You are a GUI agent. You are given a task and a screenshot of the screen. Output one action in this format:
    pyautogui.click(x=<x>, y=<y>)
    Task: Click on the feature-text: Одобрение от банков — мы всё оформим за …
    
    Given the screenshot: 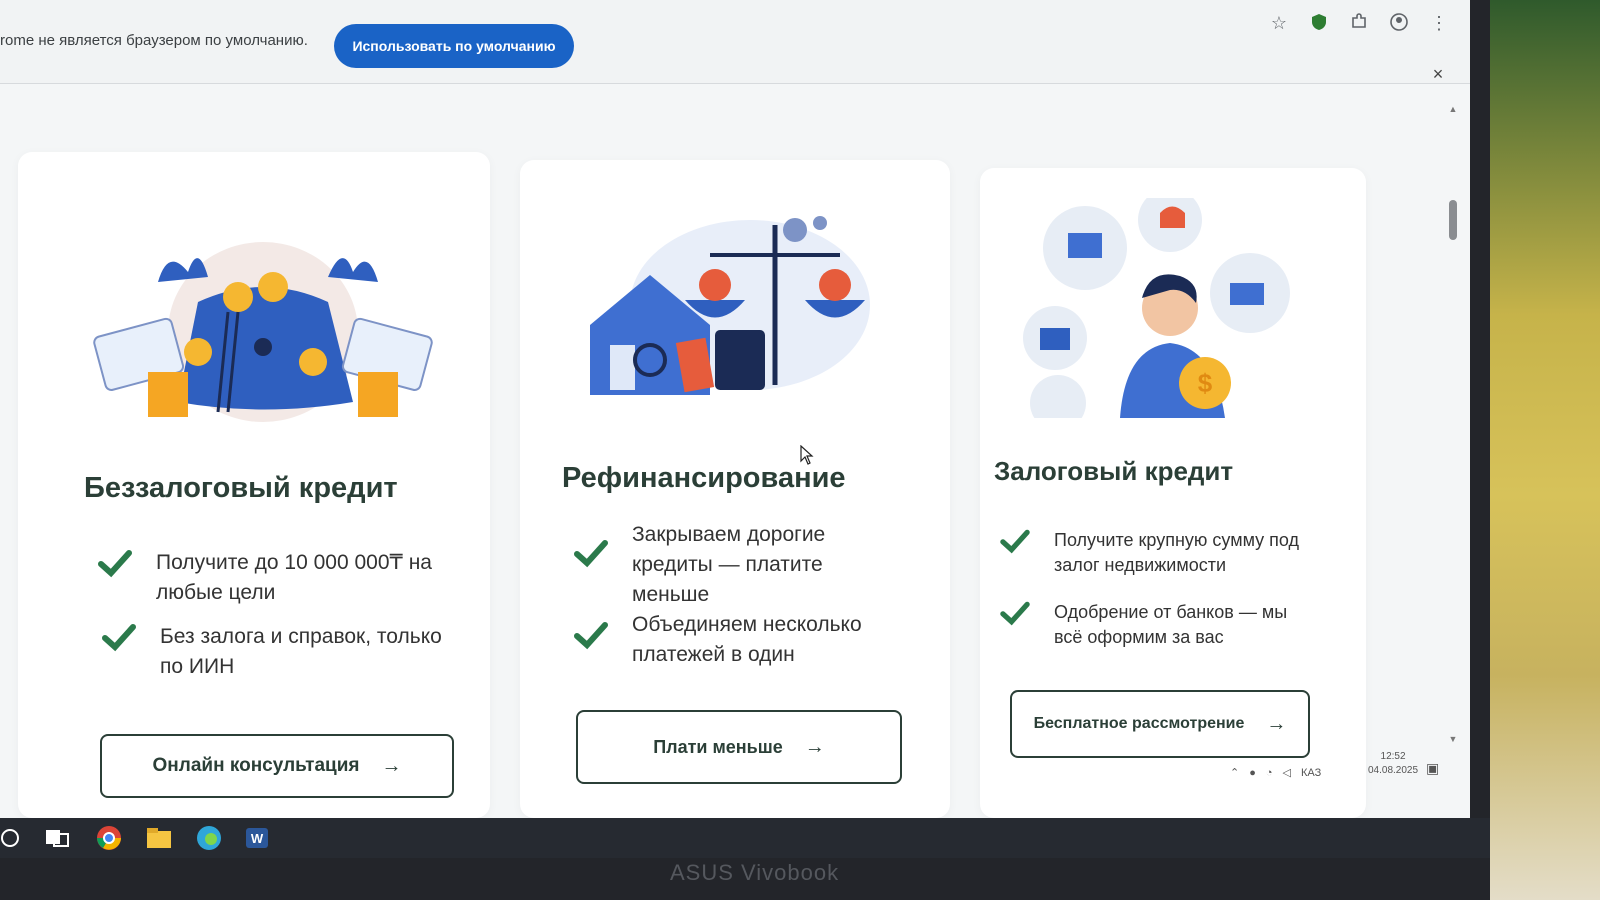 What is the action you would take?
    pyautogui.click(x=1171, y=624)
    